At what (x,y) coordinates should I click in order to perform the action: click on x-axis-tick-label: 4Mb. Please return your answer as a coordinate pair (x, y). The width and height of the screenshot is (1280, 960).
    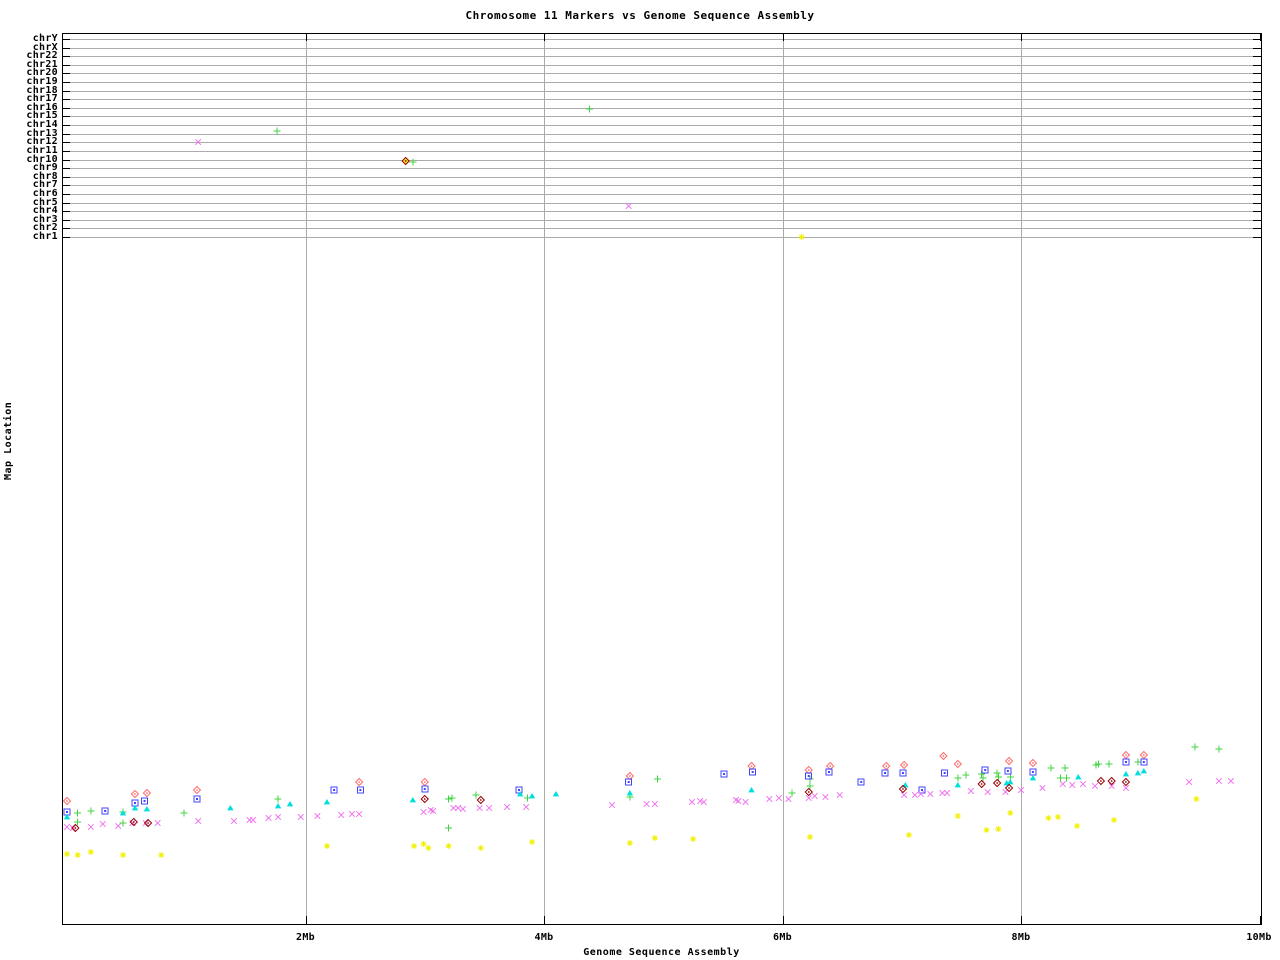
    Looking at the image, I should click on (544, 937).